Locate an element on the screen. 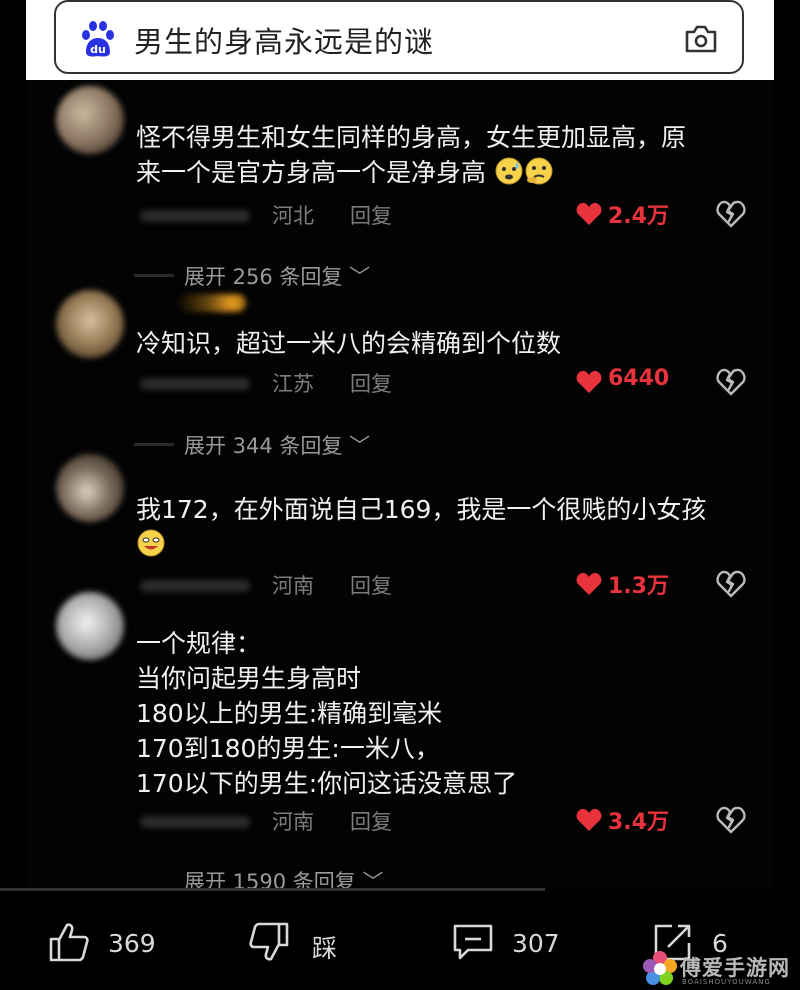 This screenshot has height=990, width=800. comment-bubble-icon is located at coordinates (473, 942).